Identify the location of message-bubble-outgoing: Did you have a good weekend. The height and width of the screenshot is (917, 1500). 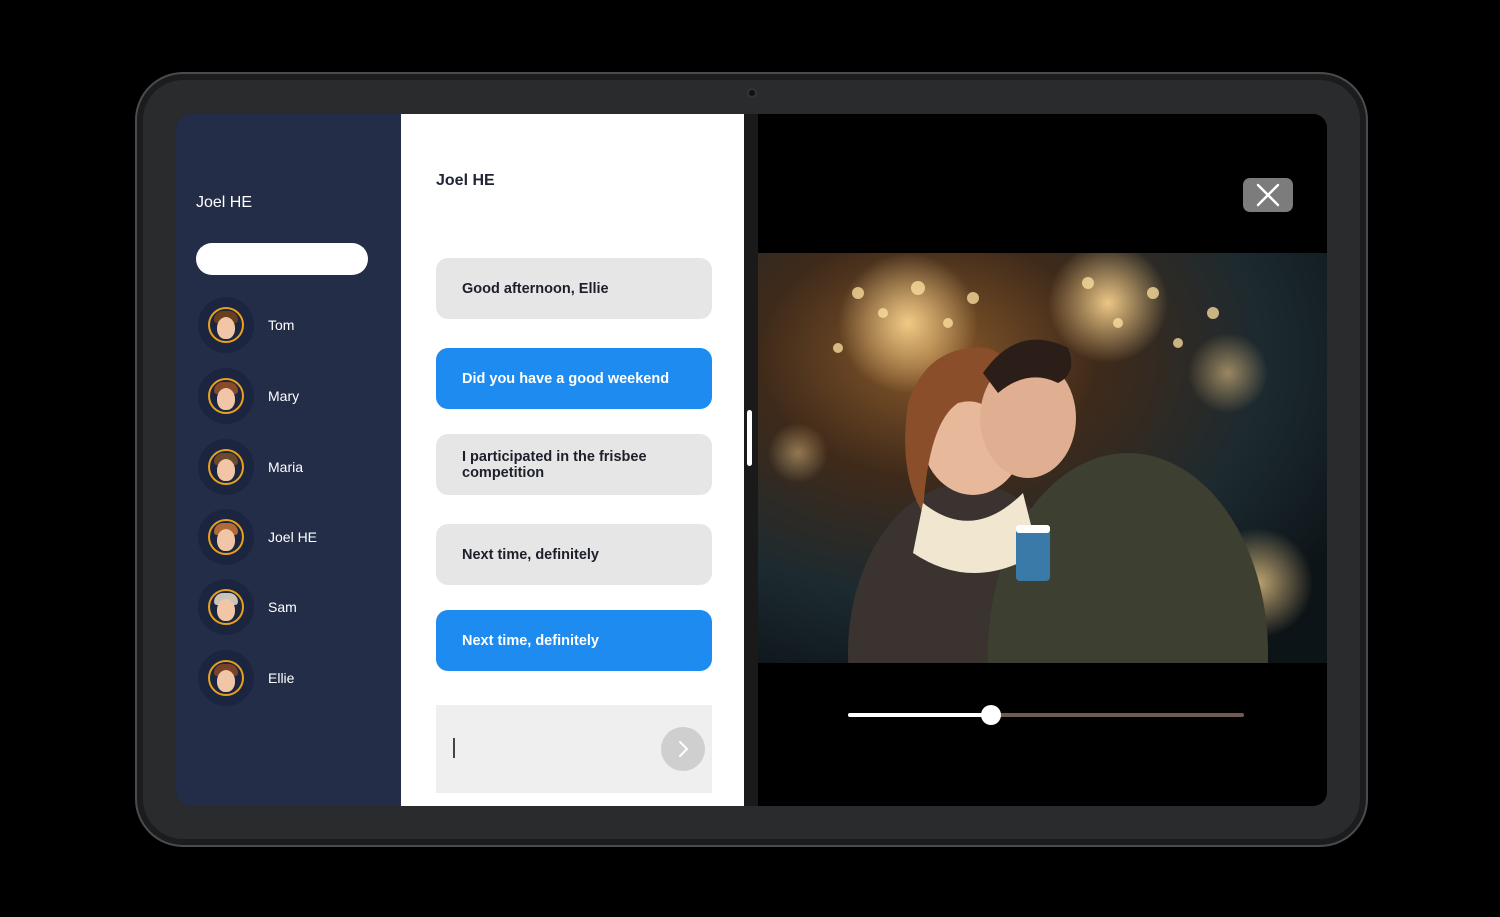
(574, 378).